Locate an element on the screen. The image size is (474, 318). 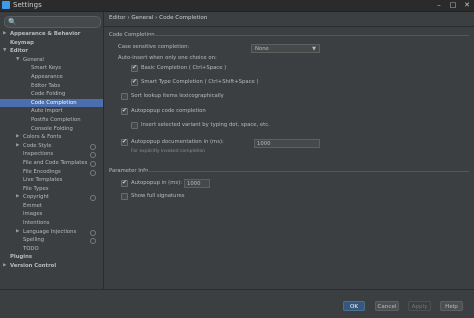
tree-item: Appearance is located at coordinates (51, 77).